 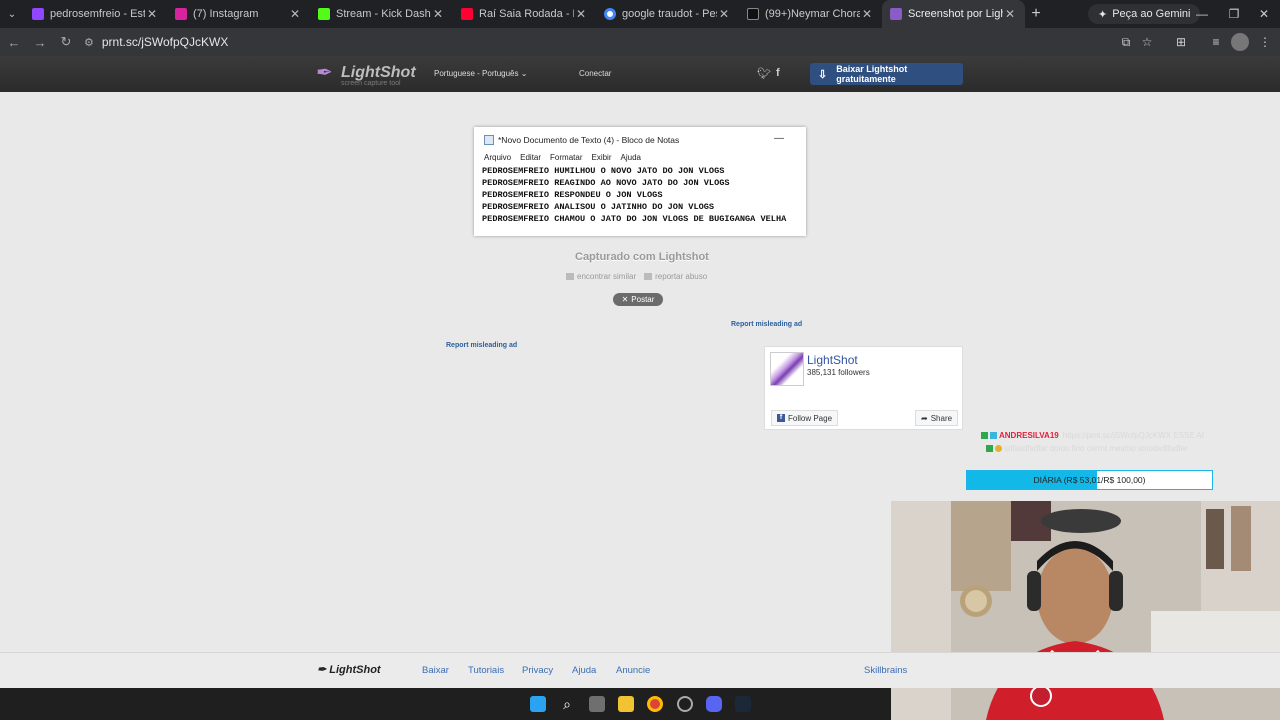 What do you see at coordinates (12, 14) in the screenshot?
I see `tab-search-icon: ⌄` at bounding box center [12, 14].